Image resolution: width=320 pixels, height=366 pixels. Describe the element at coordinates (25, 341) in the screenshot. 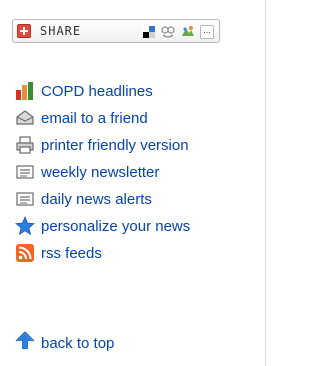

I see `up-arrow-icon` at that location.